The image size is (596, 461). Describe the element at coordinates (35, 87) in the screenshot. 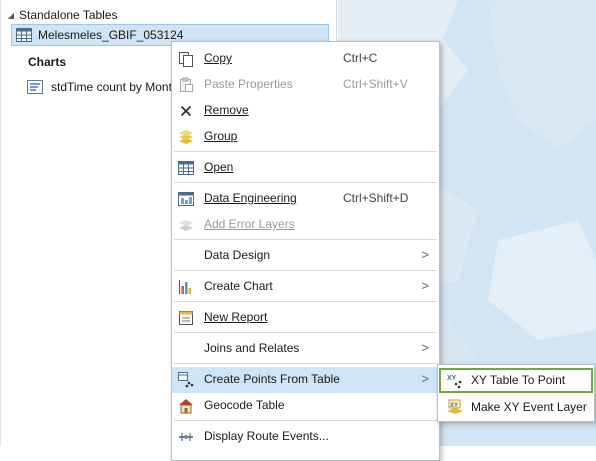

I see `chart-list-icon` at that location.